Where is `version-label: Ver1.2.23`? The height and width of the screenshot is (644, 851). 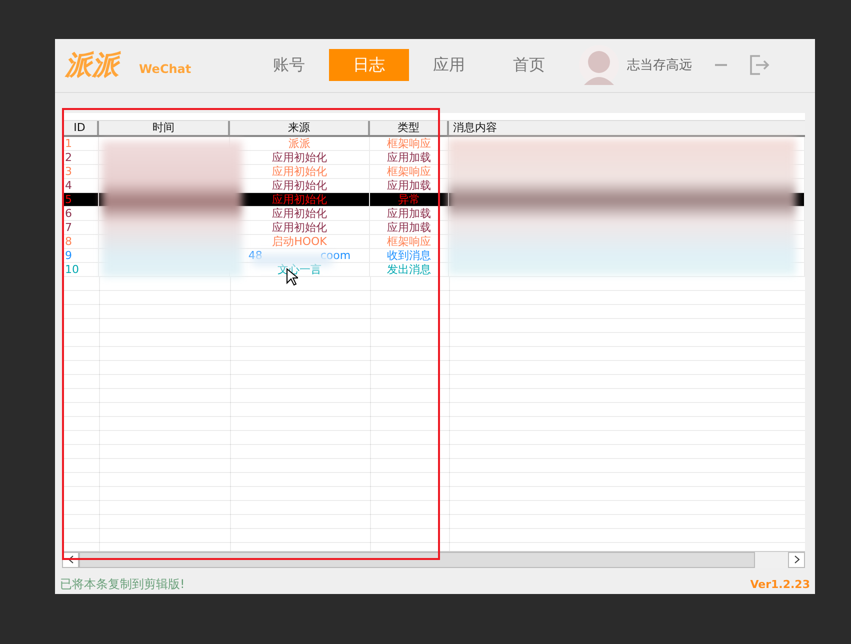 version-label: Ver1.2.23 is located at coordinates (780, 585).